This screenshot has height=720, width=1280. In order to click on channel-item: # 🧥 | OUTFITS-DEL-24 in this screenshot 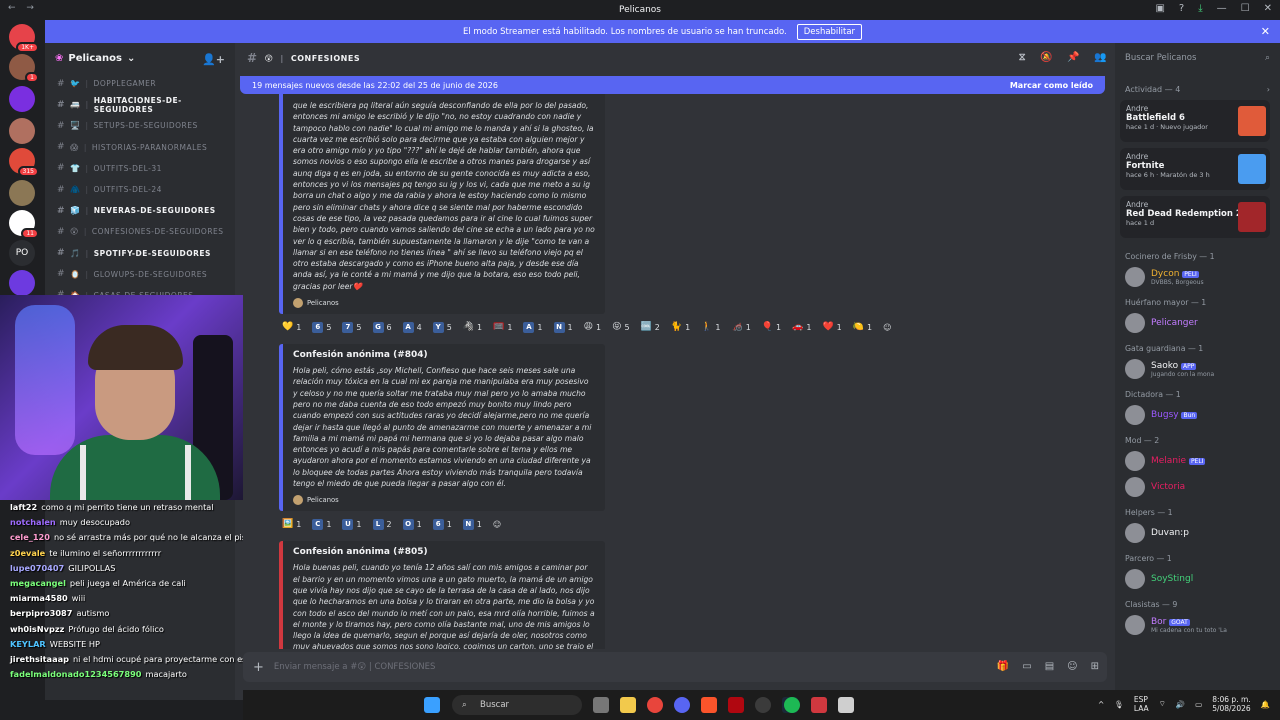, I will do `click(140, 189)`.